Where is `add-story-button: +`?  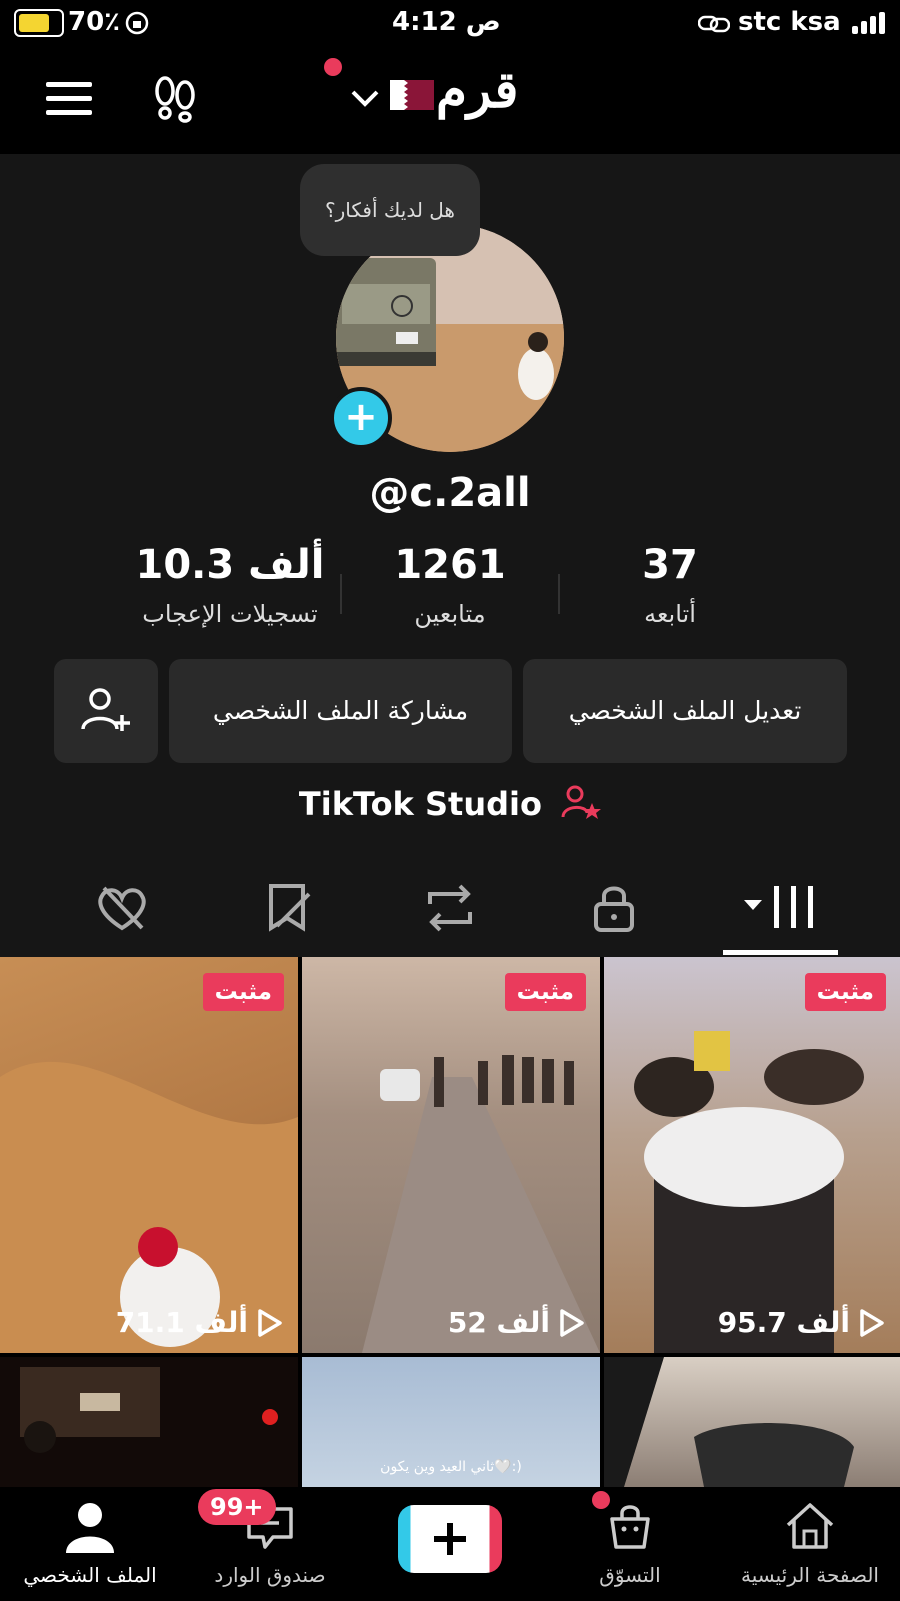
add-story-button: + is located at coordinates (361, 418).